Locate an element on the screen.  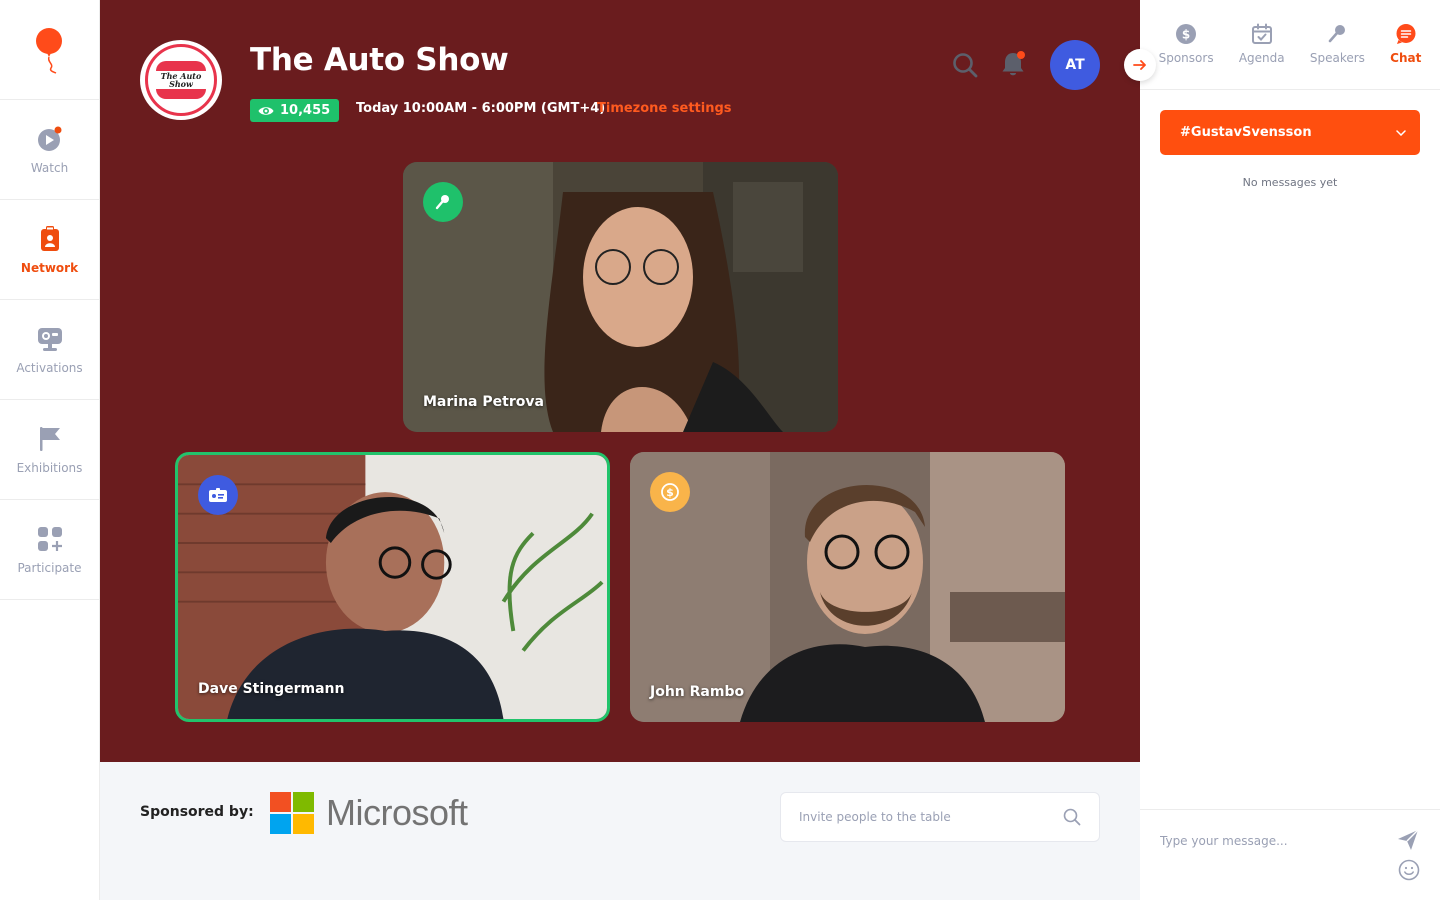
participant-name: Dave Stingermann is located at coordinates (271, 689).